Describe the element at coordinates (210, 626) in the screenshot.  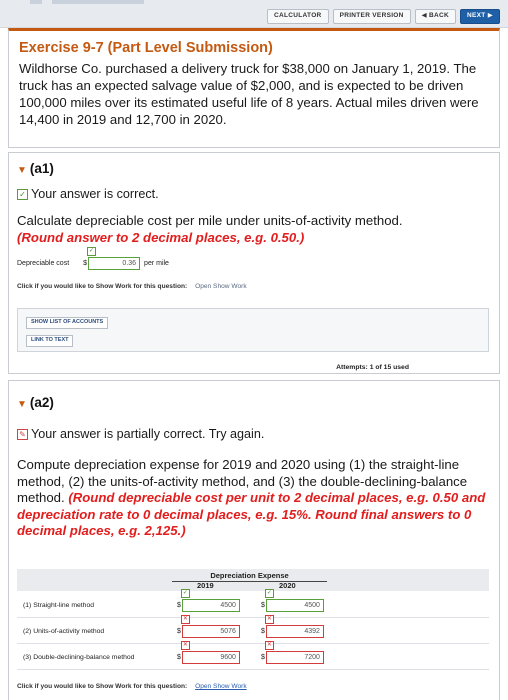
I see `units-activity-2019-input: ✕ 5076` at that location.